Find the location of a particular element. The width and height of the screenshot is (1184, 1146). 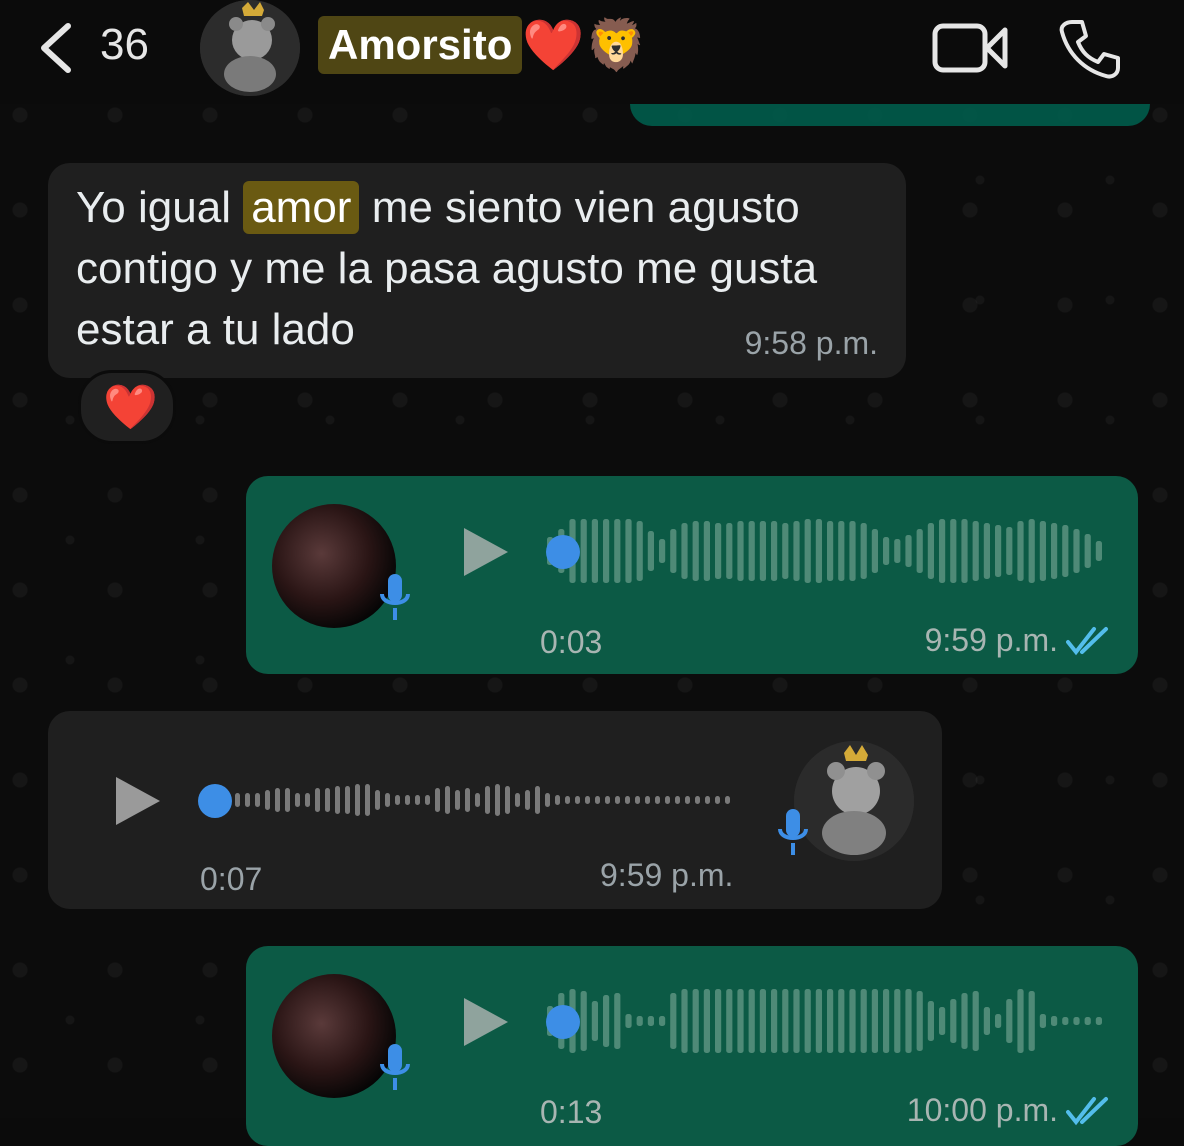

outgoing-voice-message: 0:03 9:59 p.m. is located at coordinates (692, 575).